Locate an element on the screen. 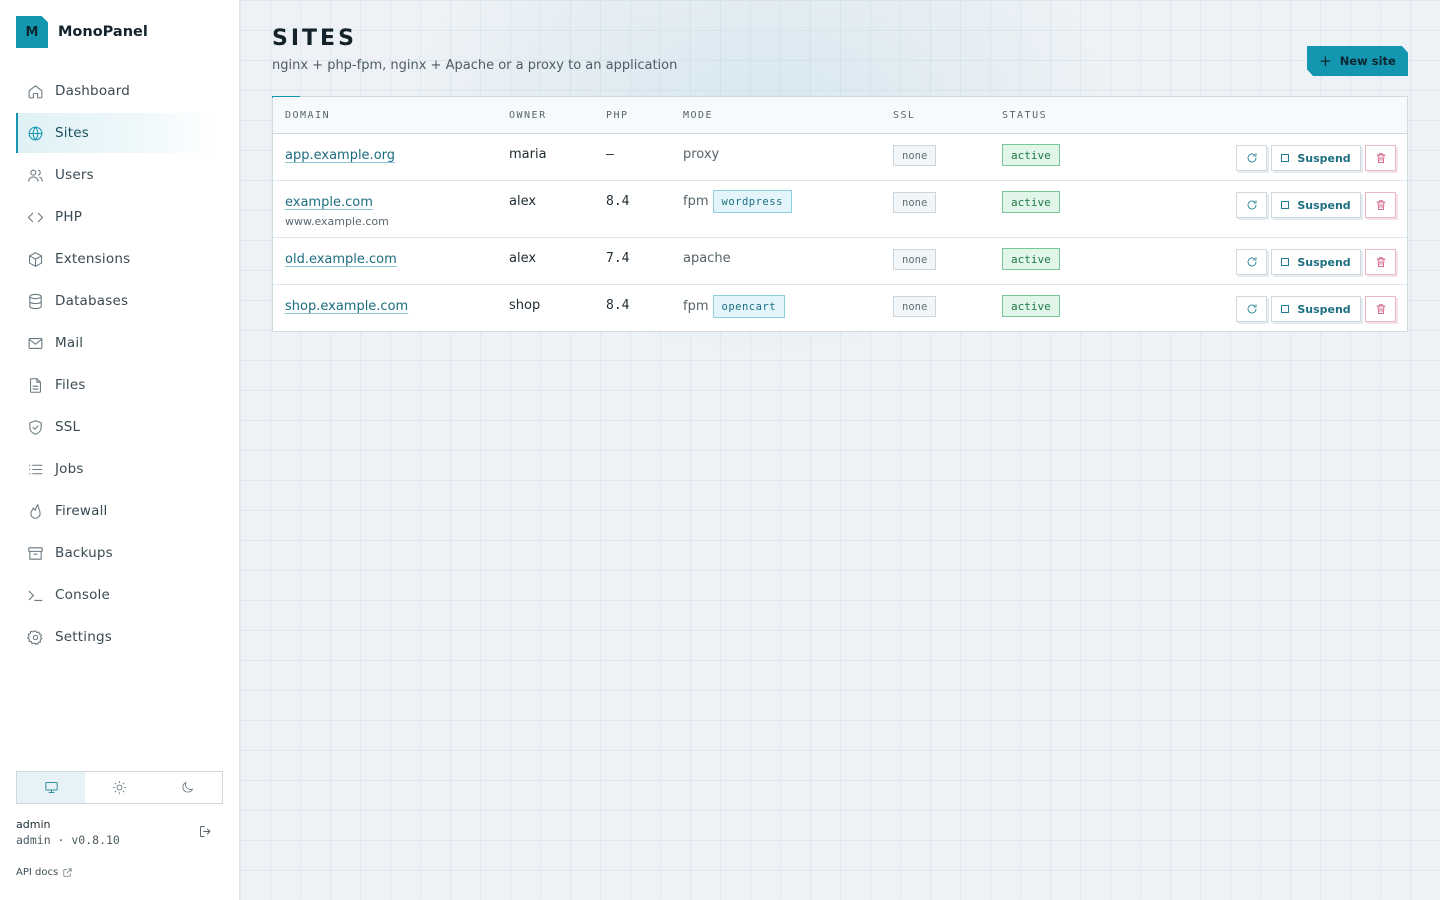  database-icon is located at coordinates (35, 301).